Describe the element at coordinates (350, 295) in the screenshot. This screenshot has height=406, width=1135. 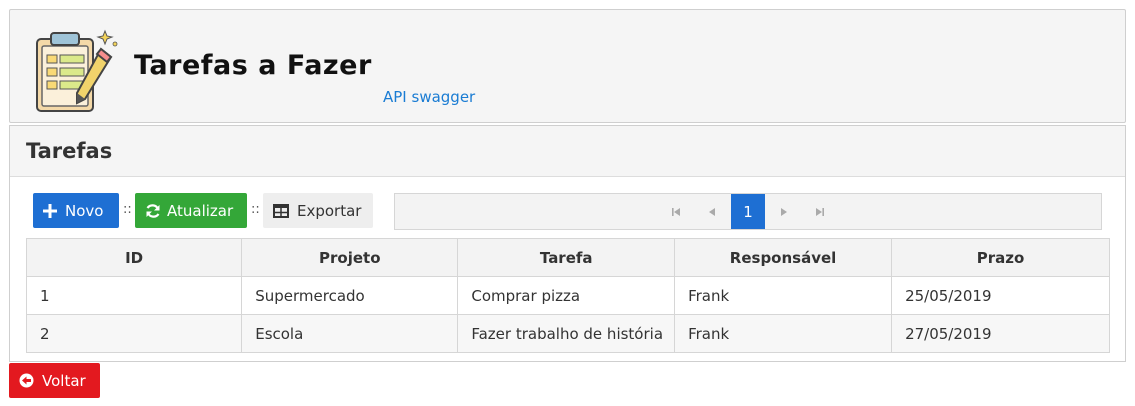
I see `cell-projeto: Supermercado` at that location.